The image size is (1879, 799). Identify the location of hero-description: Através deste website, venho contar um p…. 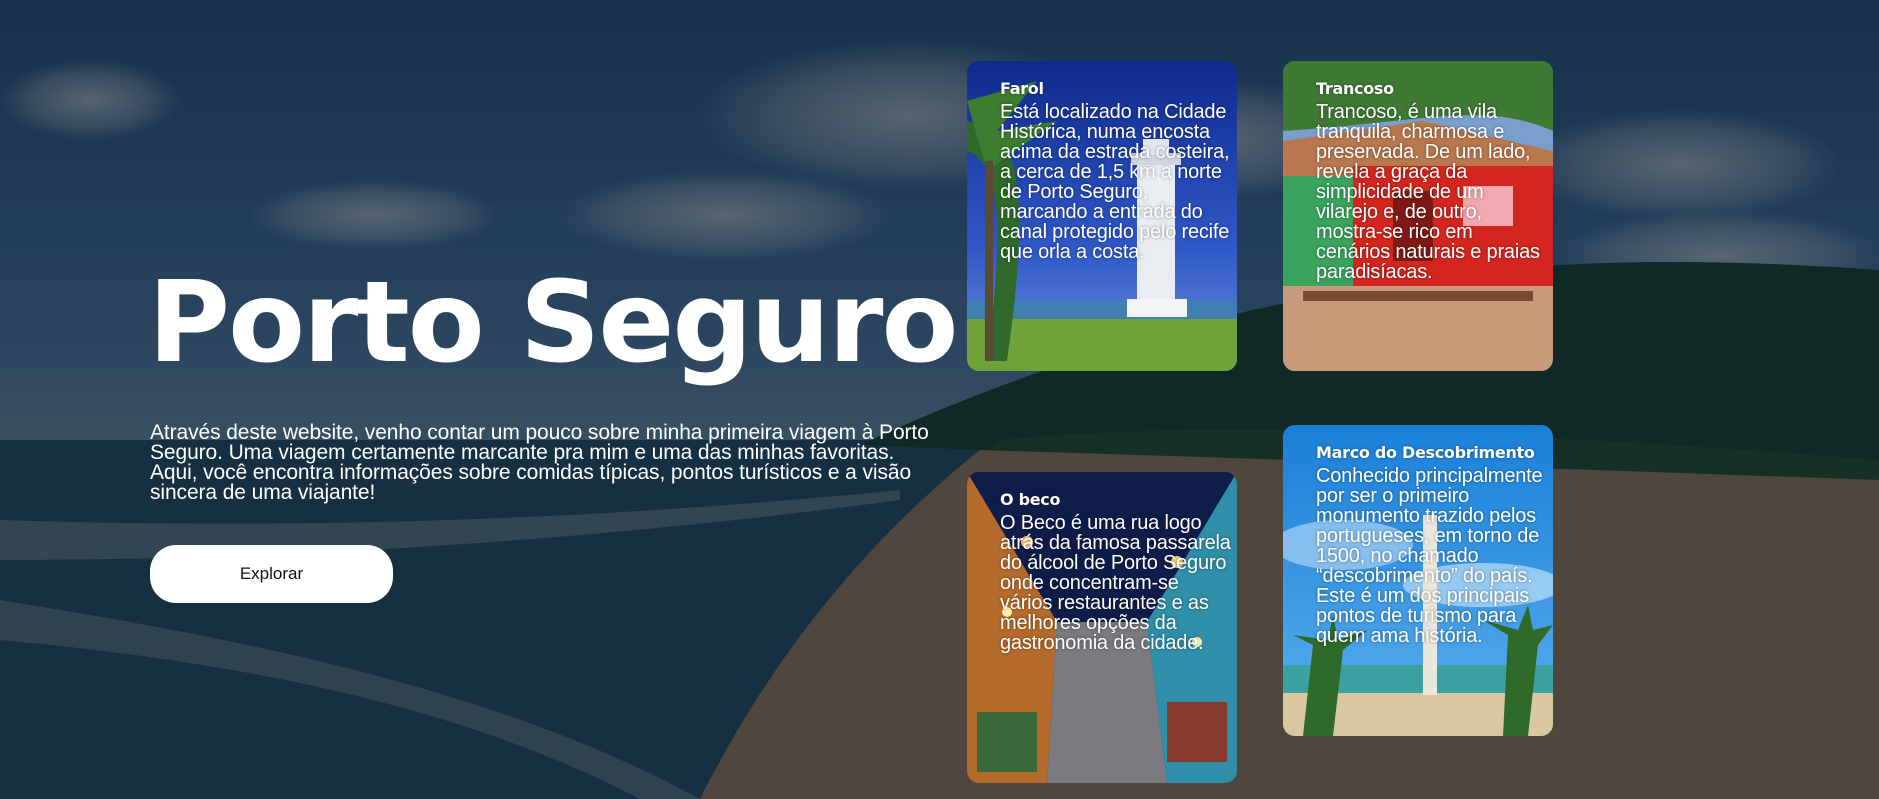
(539, 462).